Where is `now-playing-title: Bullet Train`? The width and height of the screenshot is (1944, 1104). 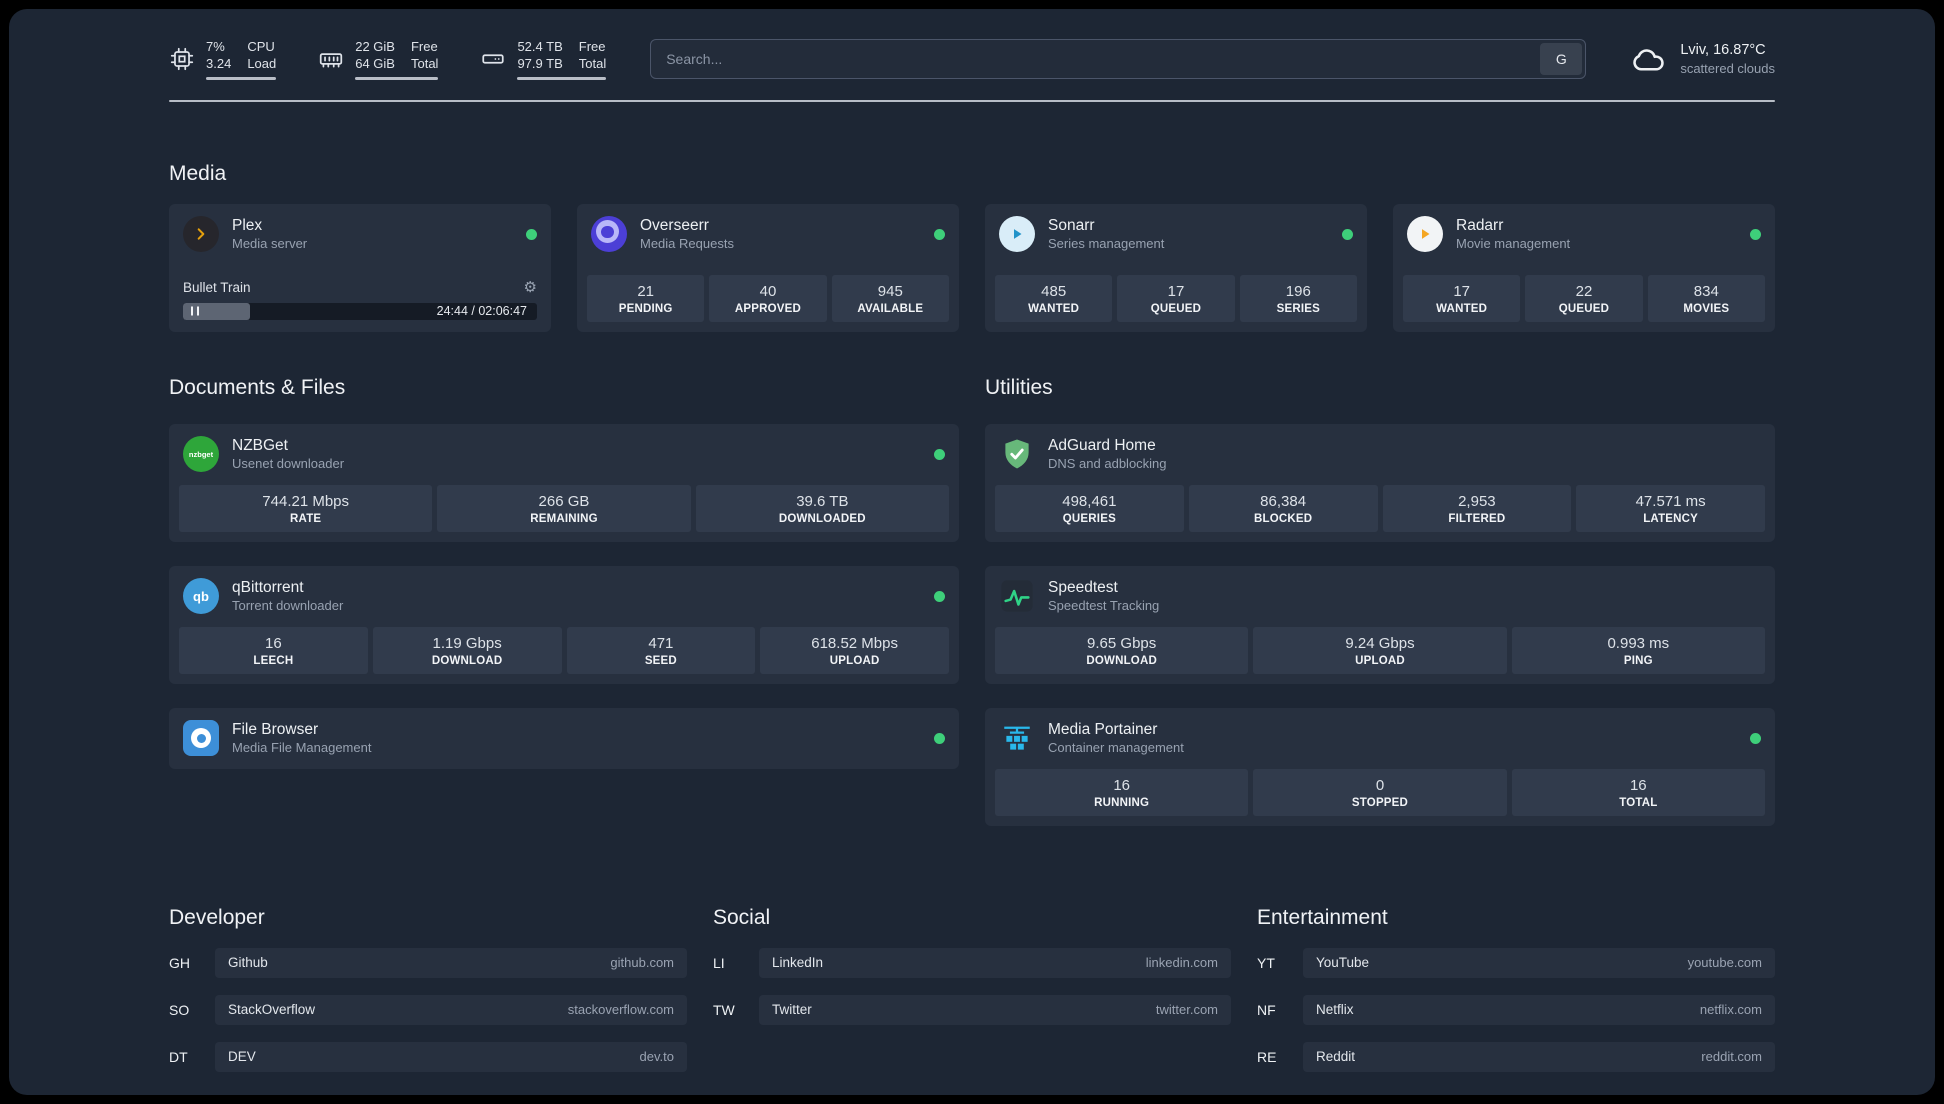 now-playing-title: Bullet Train is located at coordinates (217, 287).